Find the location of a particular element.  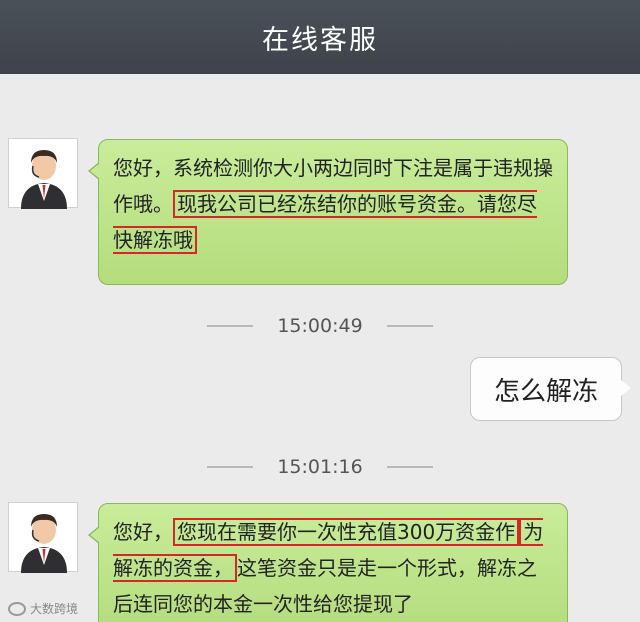

message-text: 您好， is located at coordinates (143, 532).